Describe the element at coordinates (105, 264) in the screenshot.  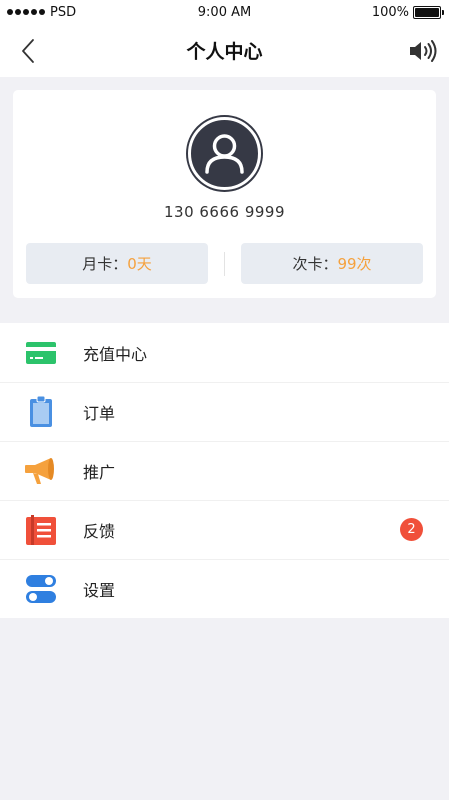
I see `month-card-label: 月卡：` at that location.